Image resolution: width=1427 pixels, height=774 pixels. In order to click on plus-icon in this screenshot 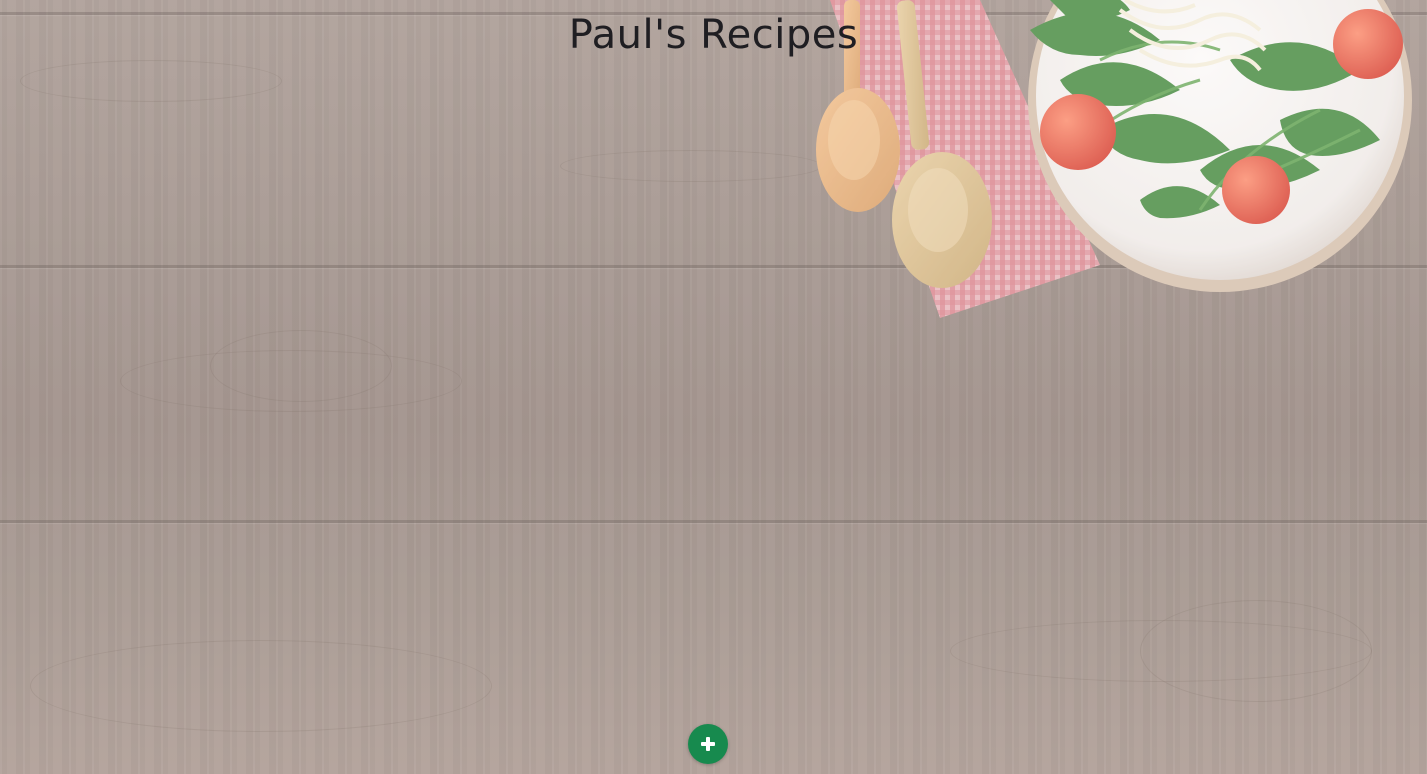, I will do `click(708, 744)`.